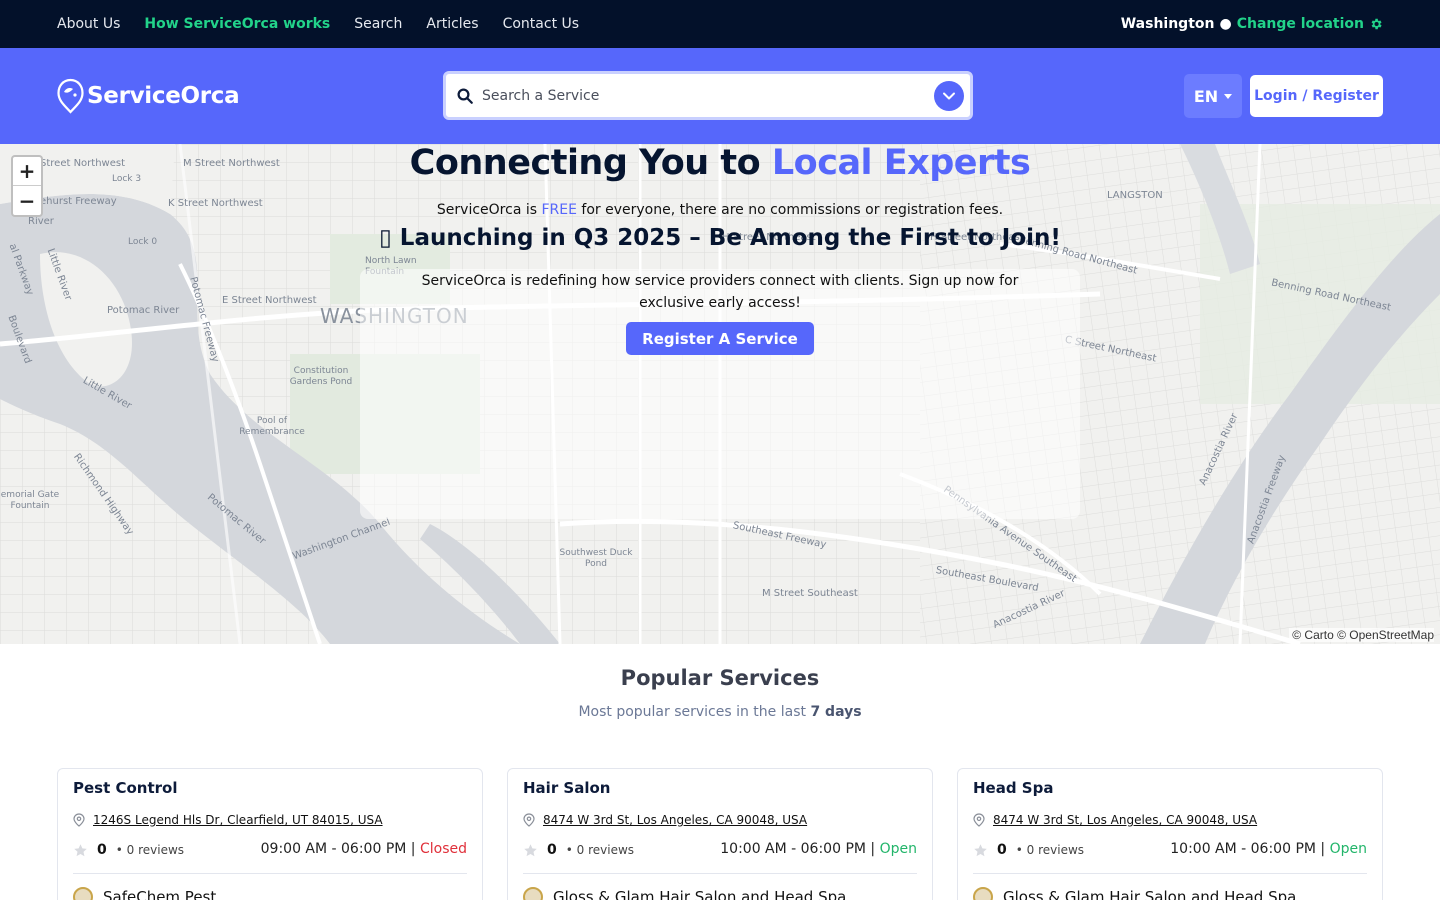  Describe the element at coordinates (694, 712) in the screenshot. I see `subtitle-prefix: Most popular services in the last` at that location.